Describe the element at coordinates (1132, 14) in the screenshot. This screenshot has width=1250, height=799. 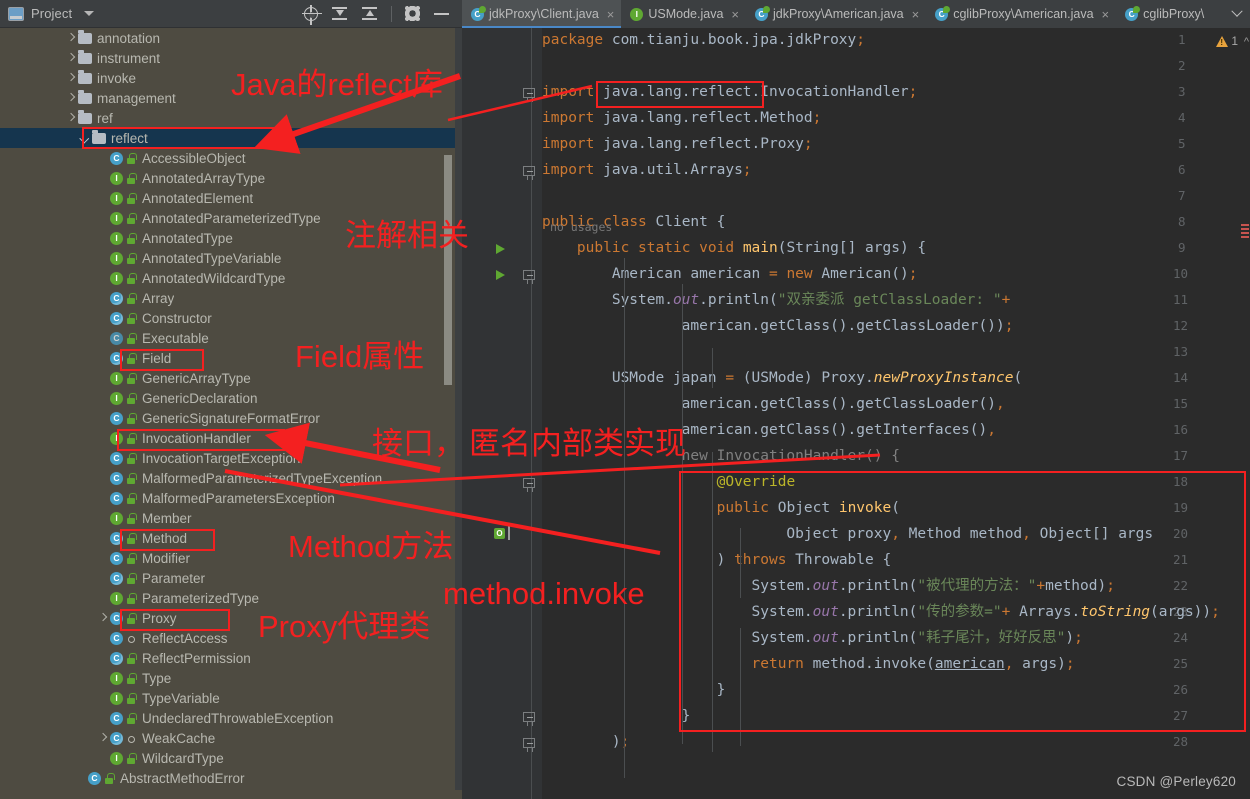
I see `class-run-icon: C` at that location.